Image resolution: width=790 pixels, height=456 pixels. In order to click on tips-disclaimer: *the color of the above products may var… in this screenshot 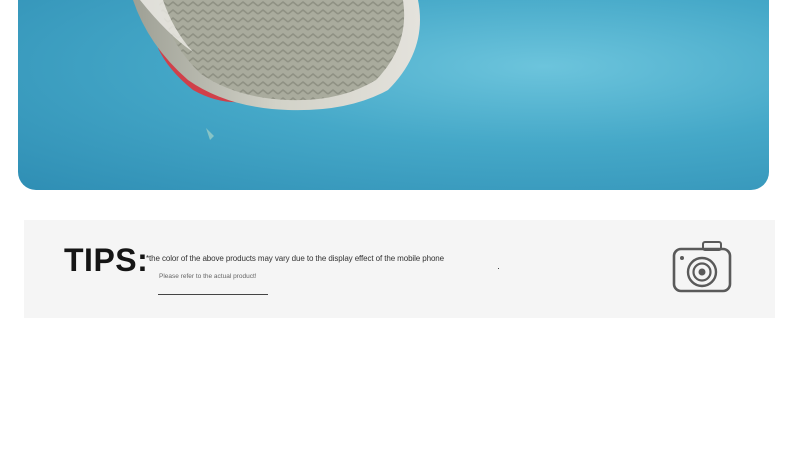, I will do `click(295, 258)`.